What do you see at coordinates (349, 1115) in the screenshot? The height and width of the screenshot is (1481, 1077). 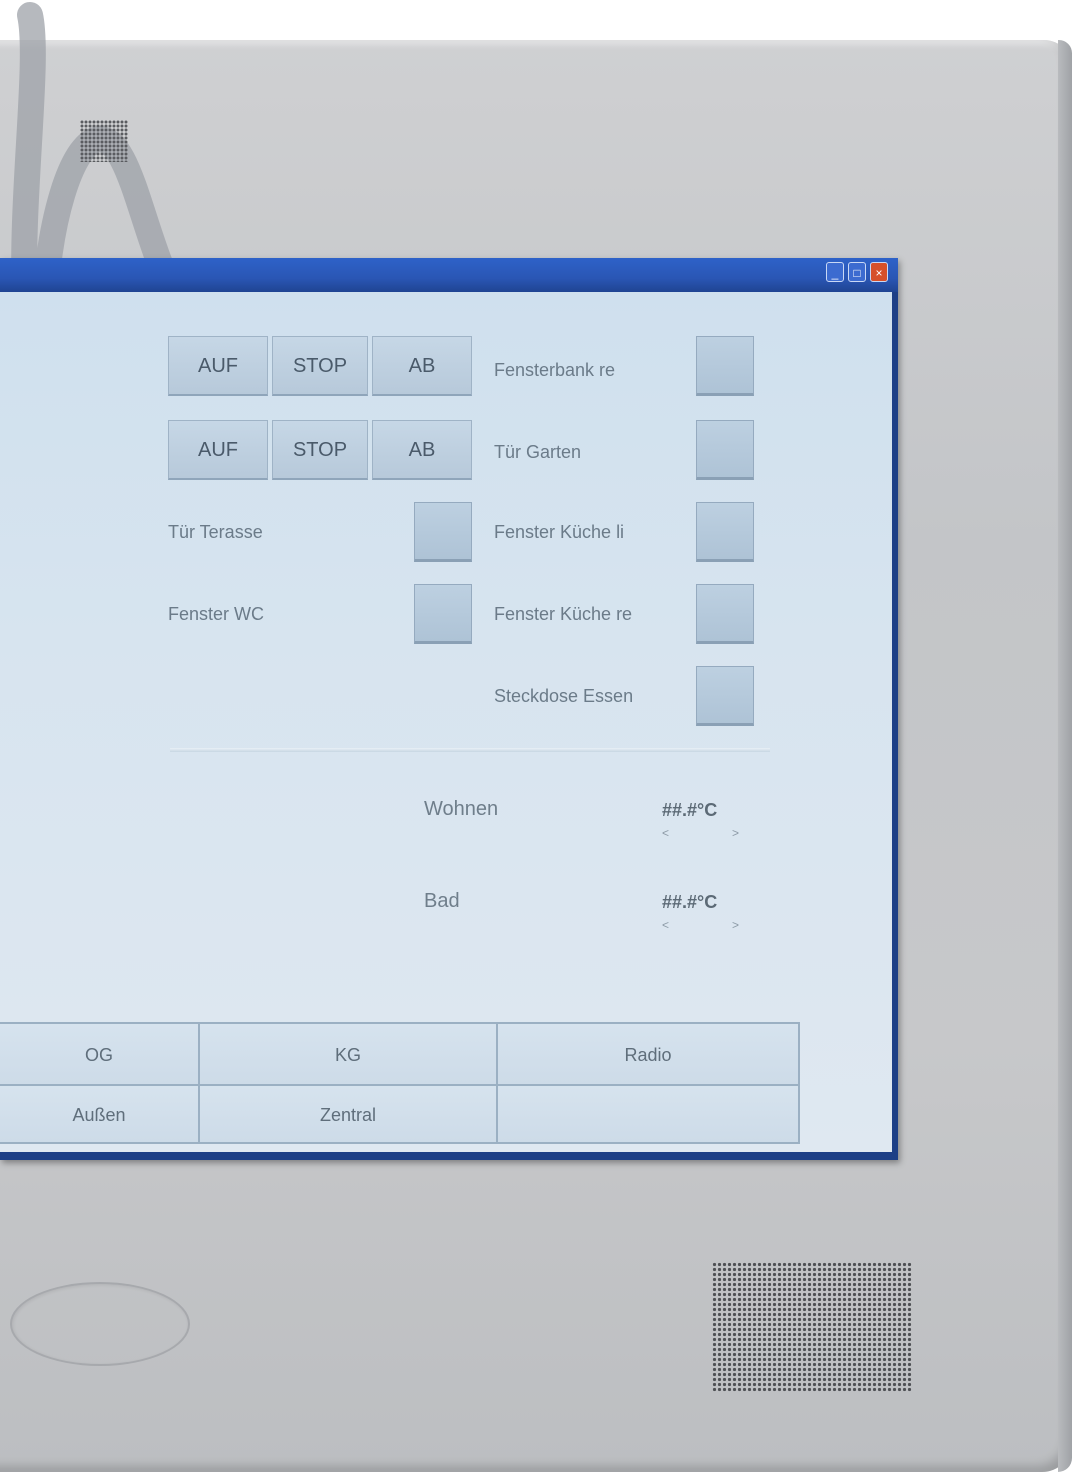 I see `nav-zentral-button: Zentral` at bounding box center [349, 1115].